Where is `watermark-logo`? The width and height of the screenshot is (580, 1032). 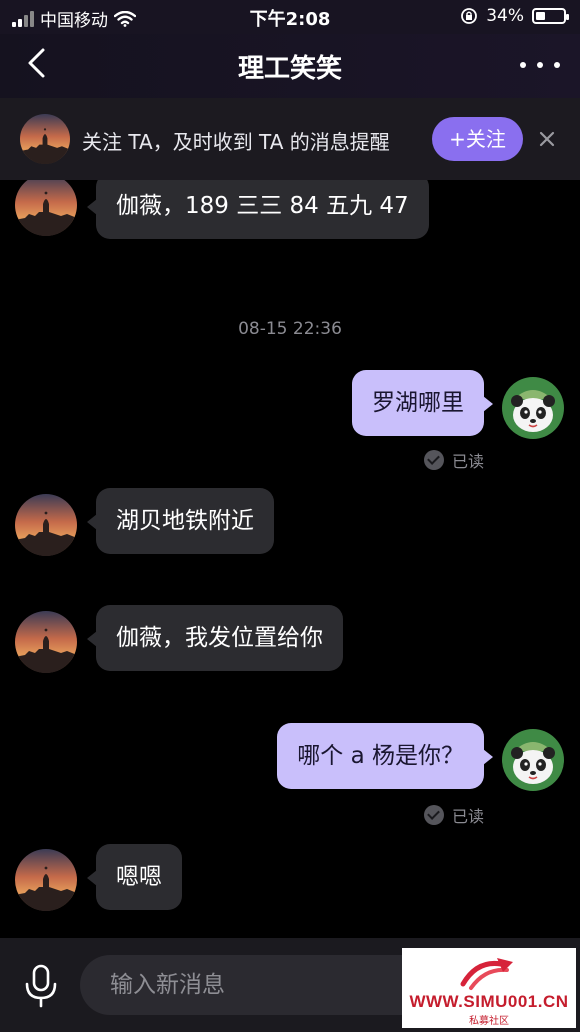 watermark-logo is located at coordinates (486, 974).